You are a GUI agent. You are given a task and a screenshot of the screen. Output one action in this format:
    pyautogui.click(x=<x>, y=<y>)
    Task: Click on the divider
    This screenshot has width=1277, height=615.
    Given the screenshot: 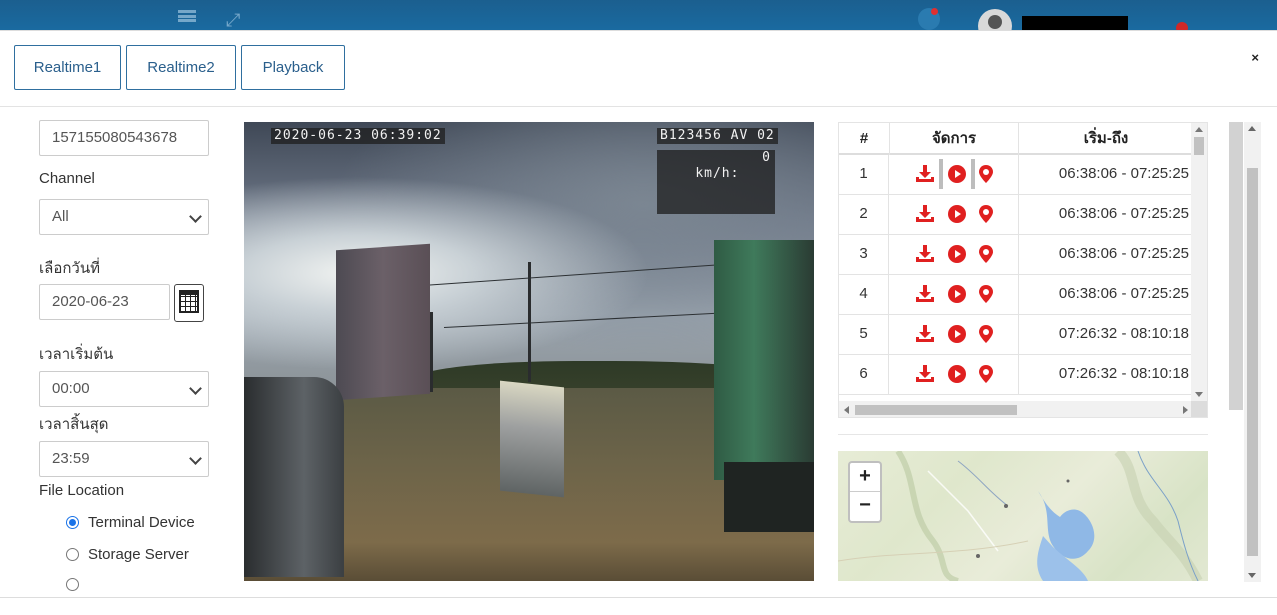 What is the action you would take?
    pyautogui.click(x=1023, y=434)
    